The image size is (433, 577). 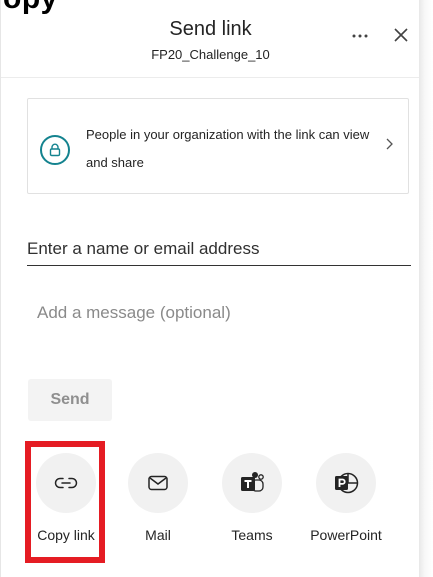 What do you see at coordinates (219, 249) in the screenshot?
I see `recipient-input` at bounding box center [219, 249].